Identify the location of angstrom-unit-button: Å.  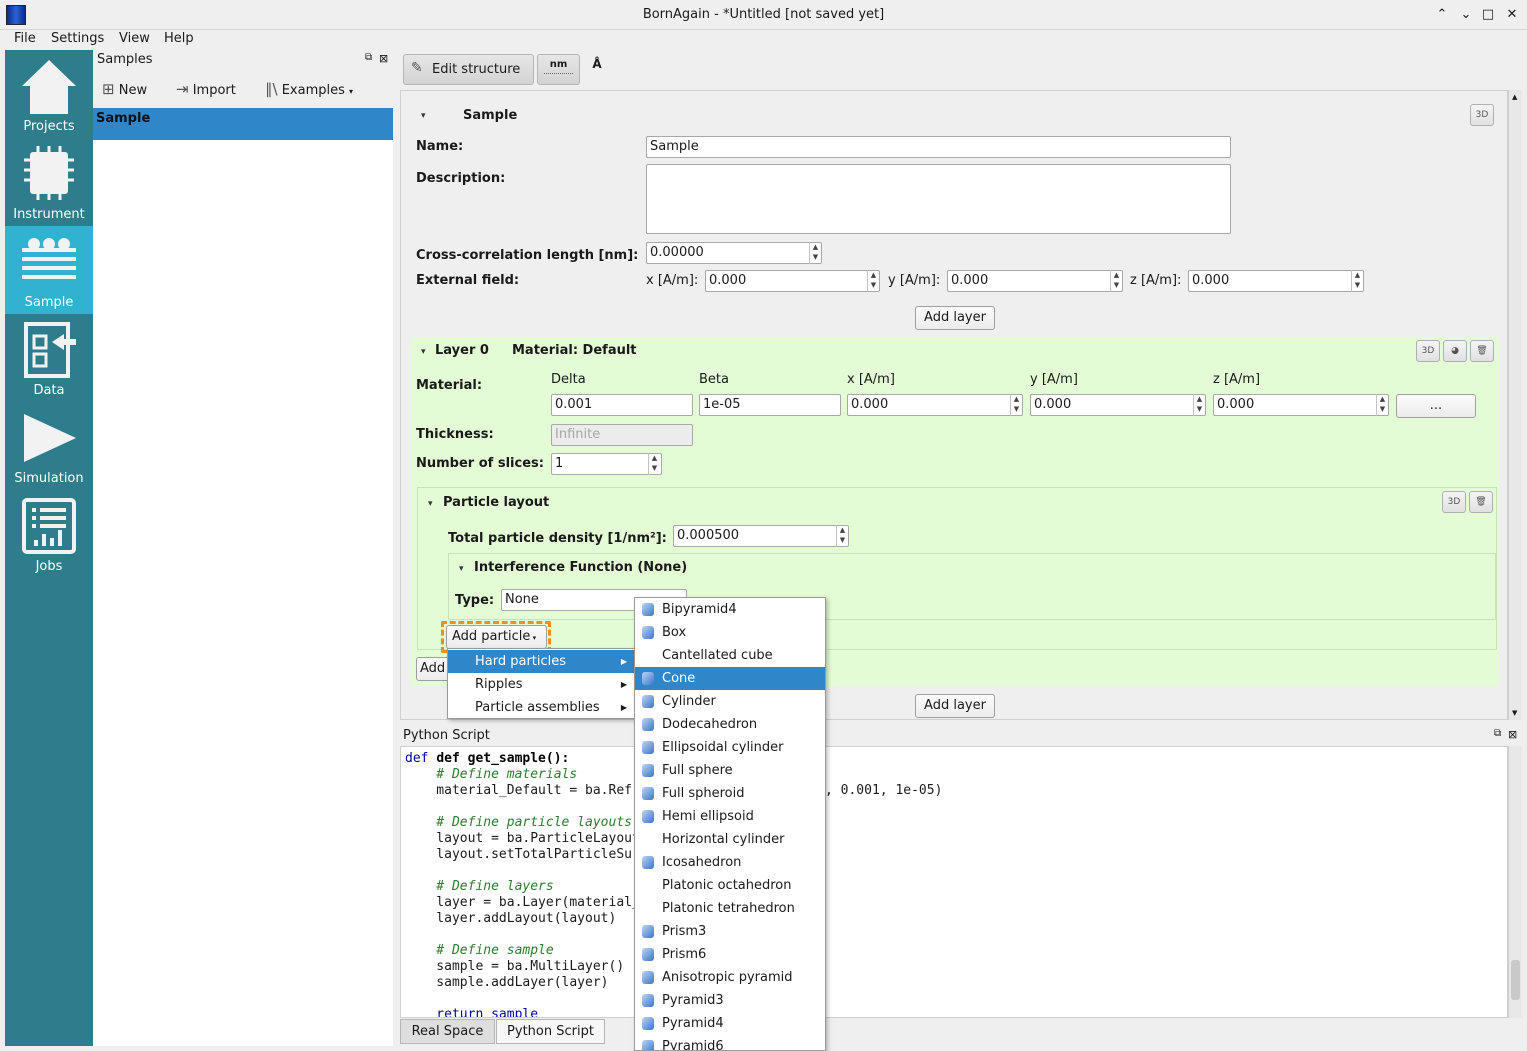
(597, 68).